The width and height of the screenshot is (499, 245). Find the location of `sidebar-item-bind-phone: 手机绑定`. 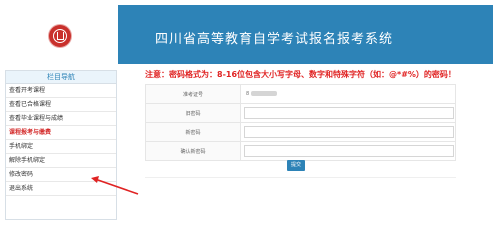

sidebar-item-bind-phone: 手机绑定 is located at coordinates (61, 147).